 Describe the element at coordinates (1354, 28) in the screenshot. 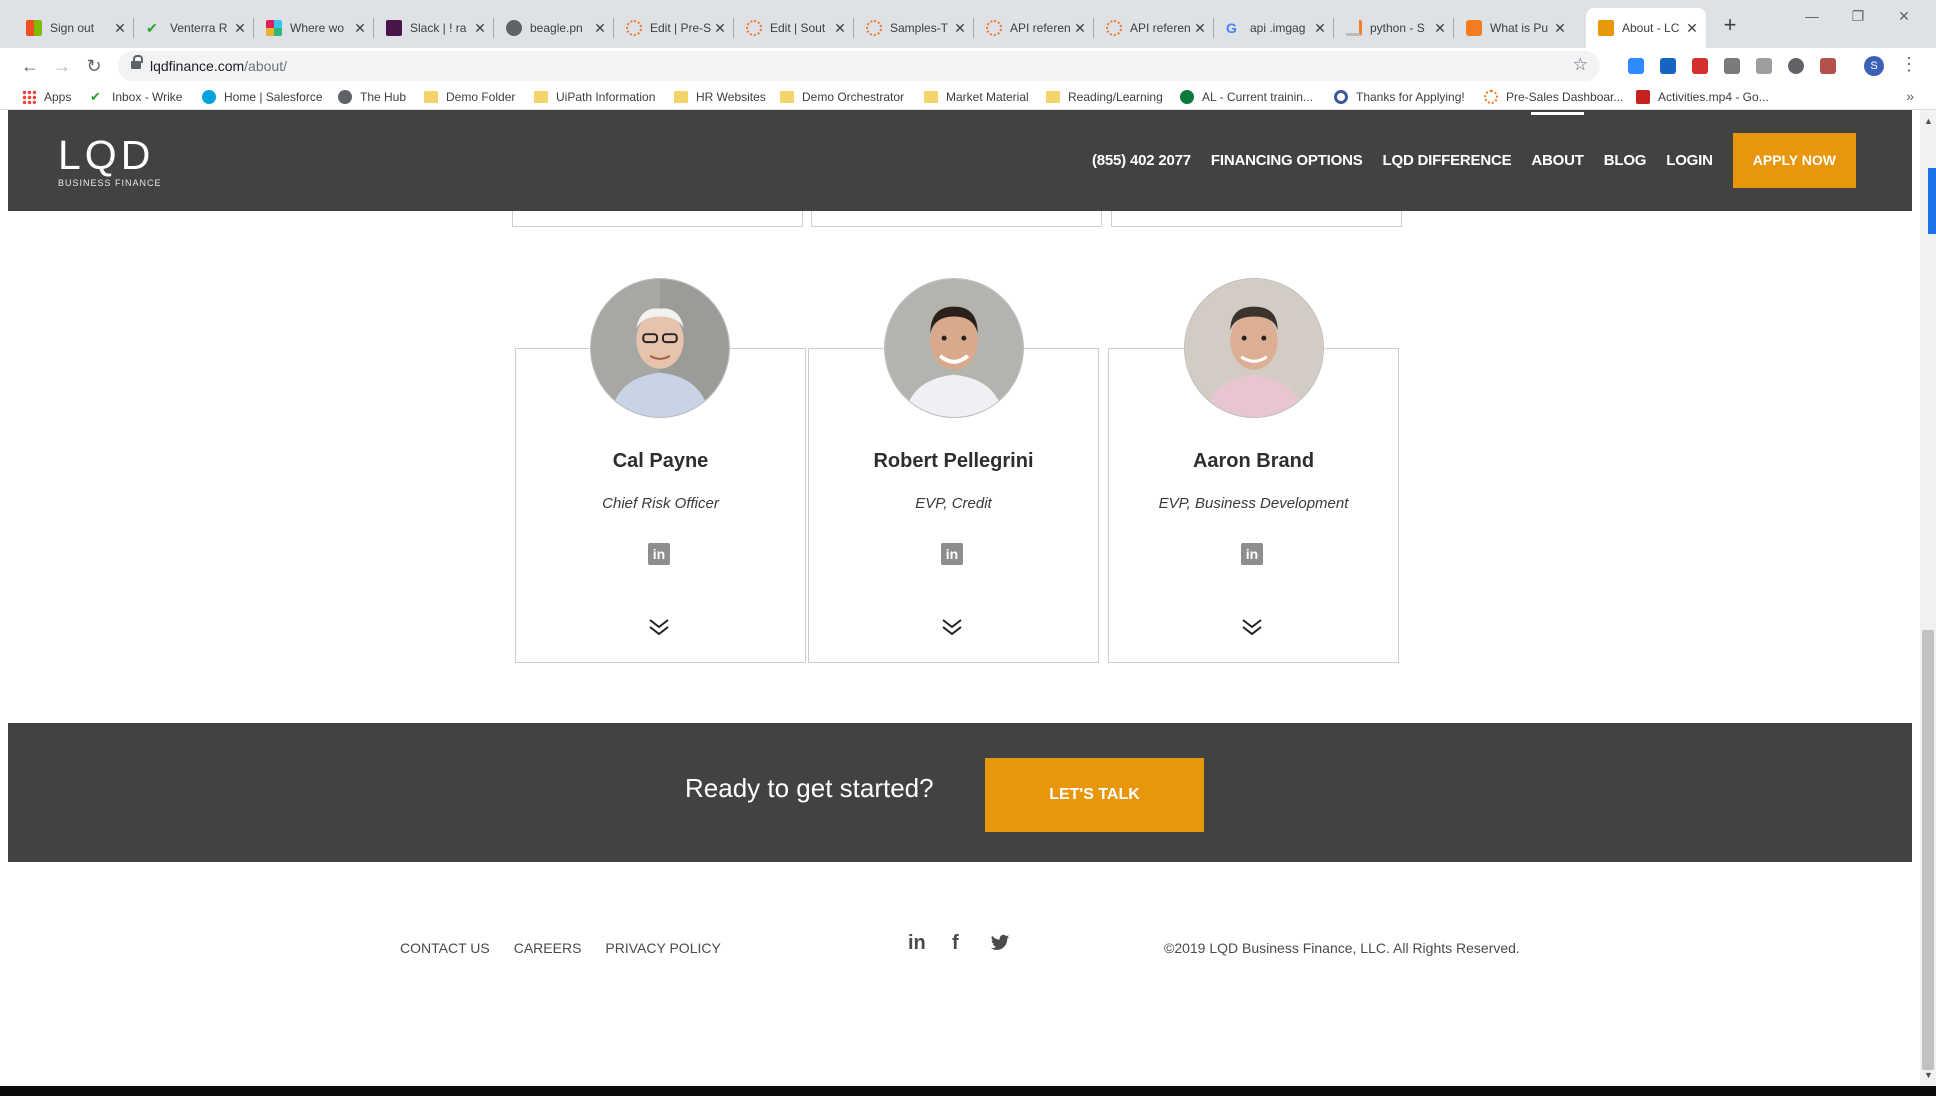

I see `stackoverflow-icon` at that location.